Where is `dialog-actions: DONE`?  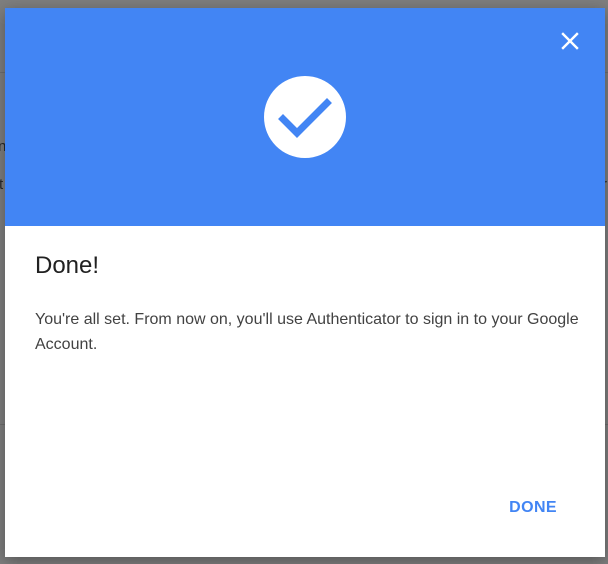 dialog-actions: DONE is located at coordinates (533, 508).